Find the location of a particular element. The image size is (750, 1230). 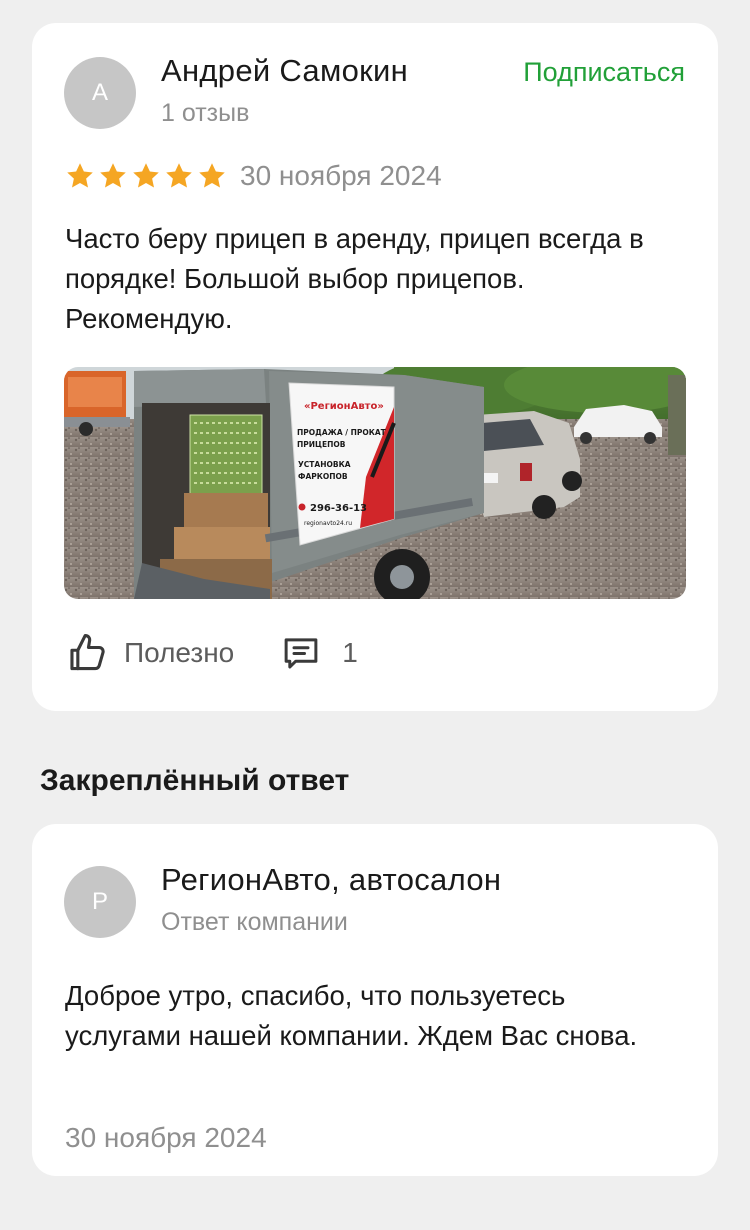

banner-line-2: ПРИЦЕПОВ is located at coordinates (321, 444).